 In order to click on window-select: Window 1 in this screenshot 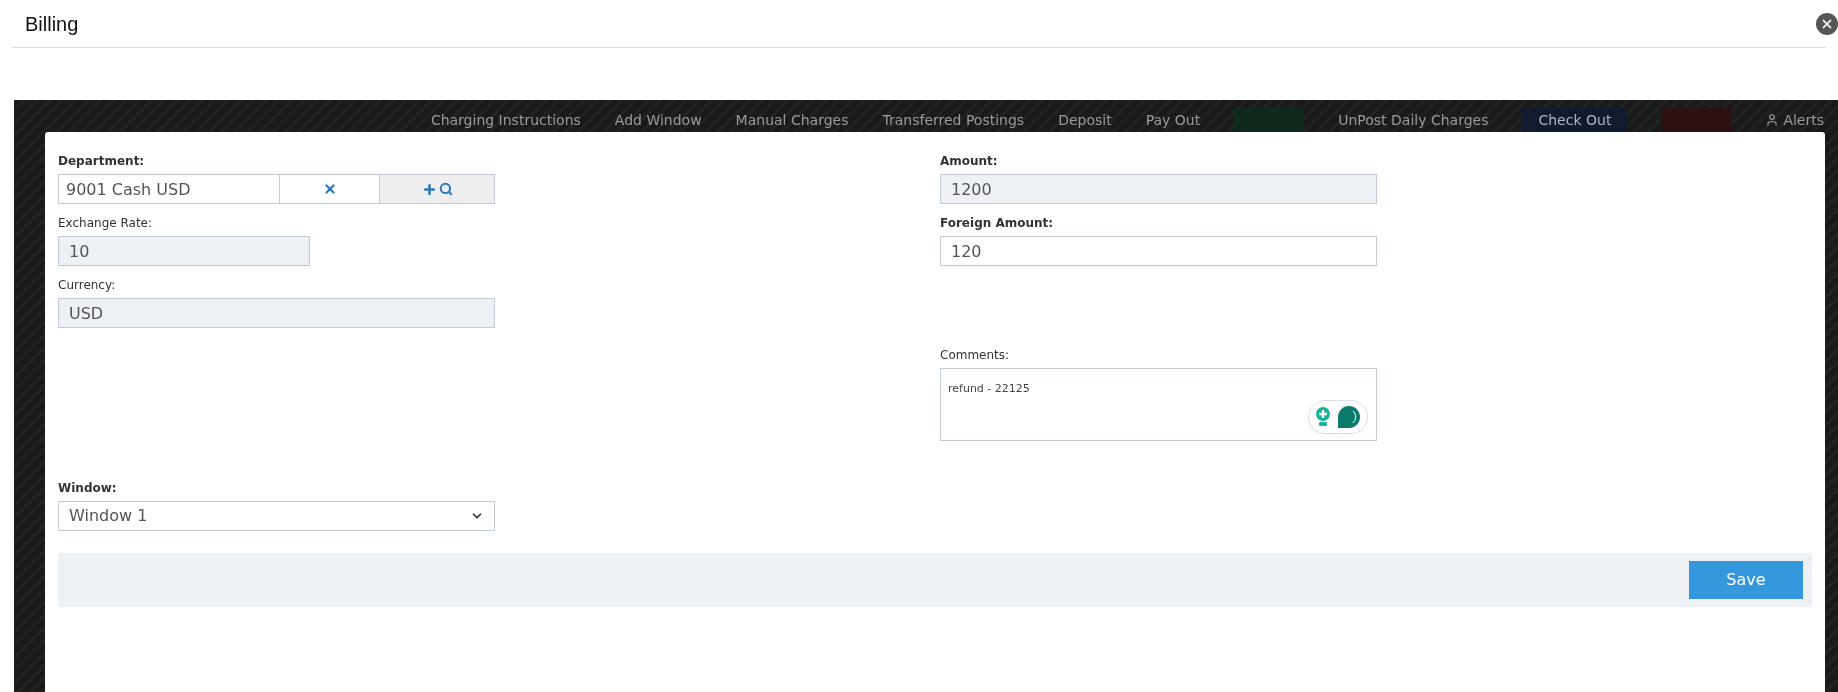, I will do `click(276, 516)`.